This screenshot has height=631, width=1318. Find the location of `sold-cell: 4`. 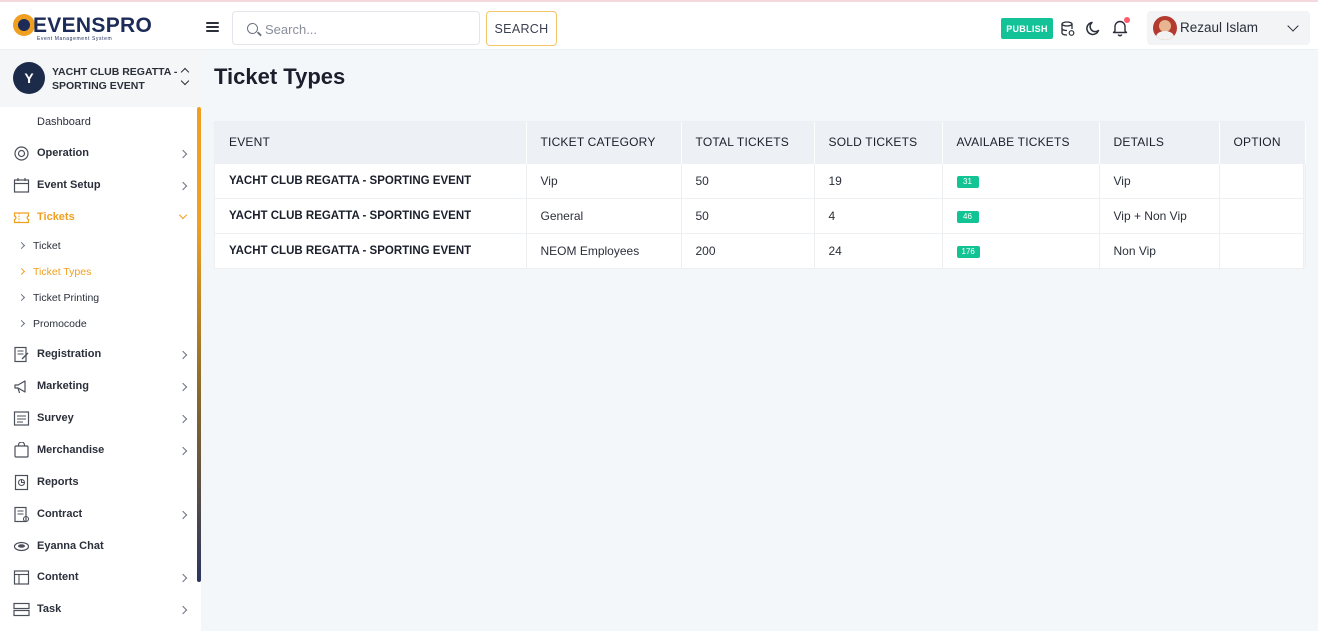

sold-cell: 4 is located at coordinates (878, 215).